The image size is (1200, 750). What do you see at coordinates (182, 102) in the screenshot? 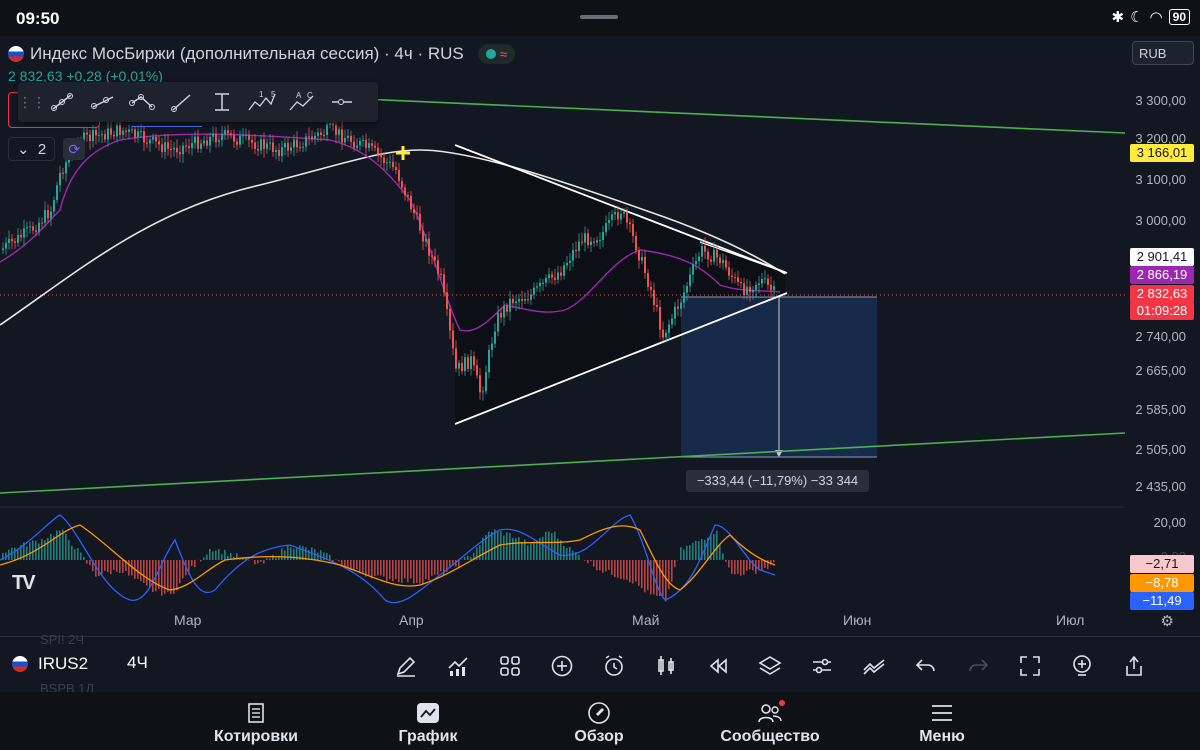
I see `arrow-line-icon` at bounding box center [182, 102].